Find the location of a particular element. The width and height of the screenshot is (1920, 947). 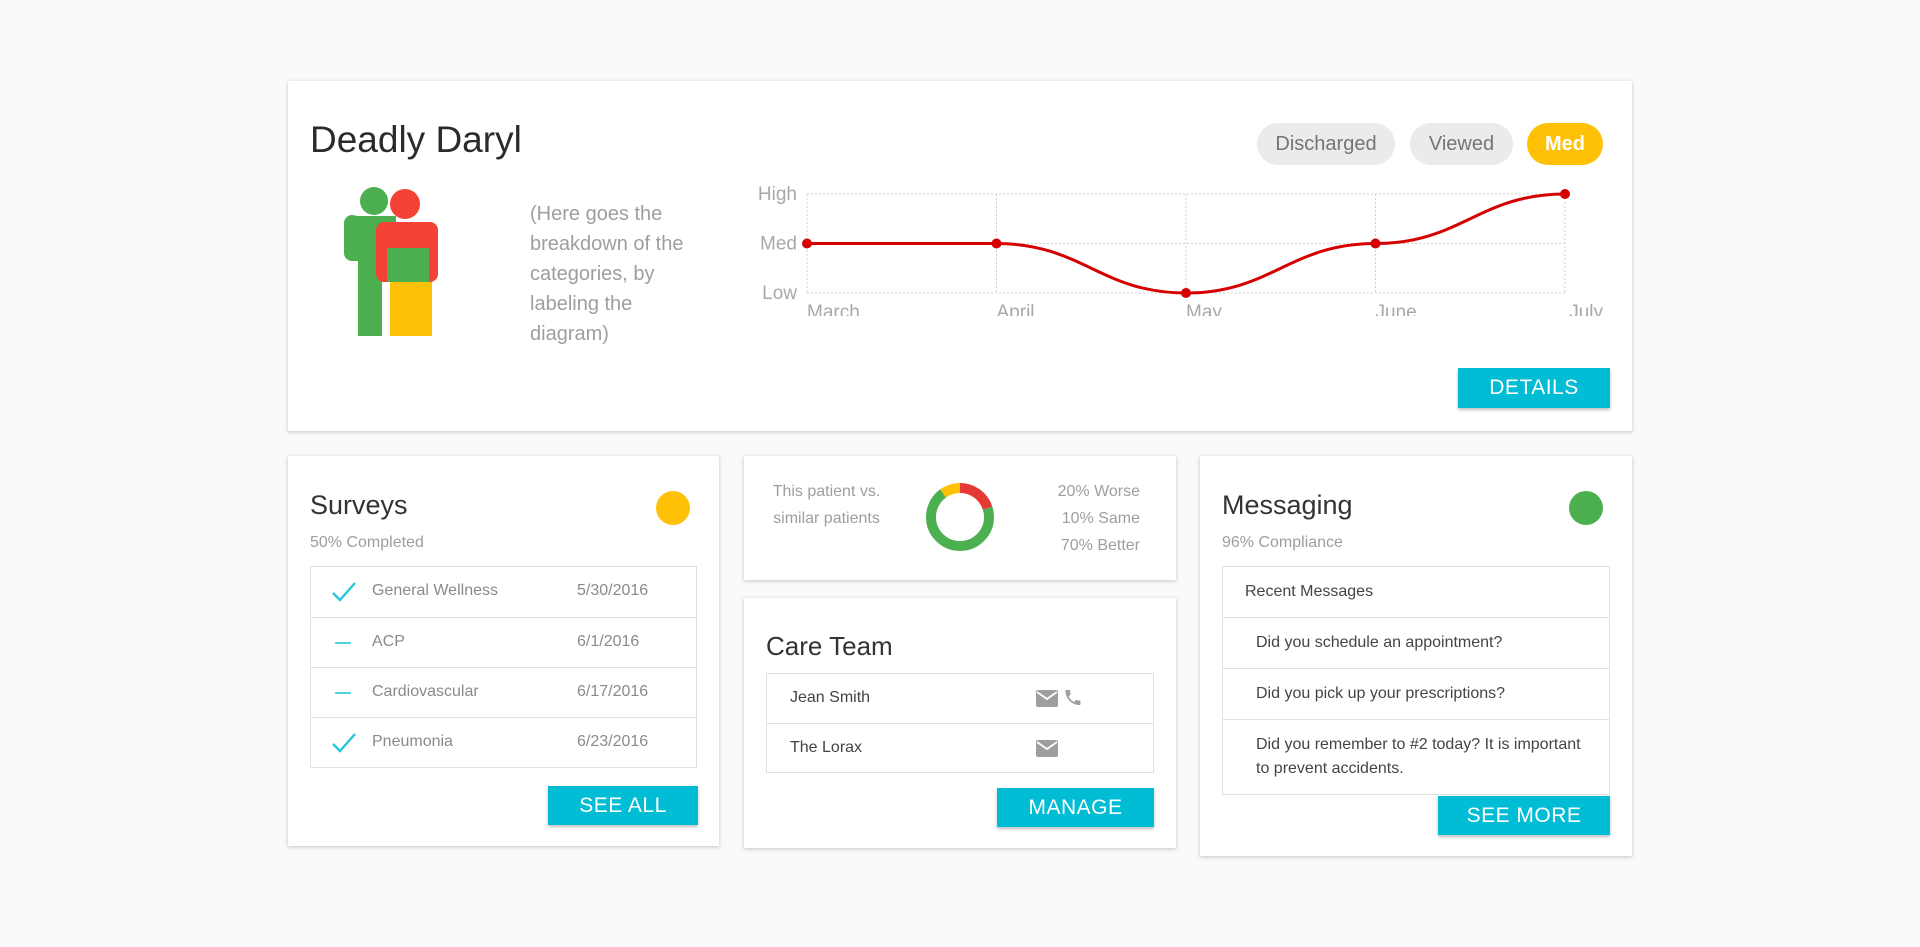

survey-date: 6/23/2016 is located at coordinates (613, 741).